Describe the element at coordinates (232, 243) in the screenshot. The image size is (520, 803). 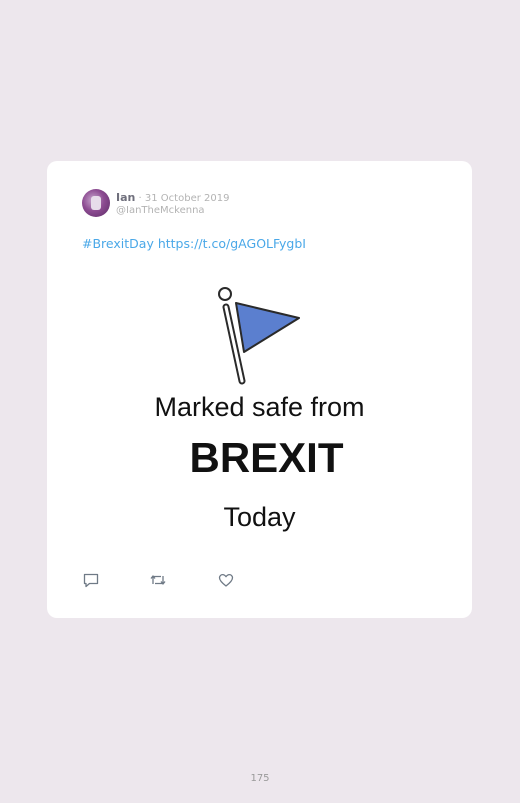
I see `url-link: https://t.co/gAGOLFygbI` at that location.